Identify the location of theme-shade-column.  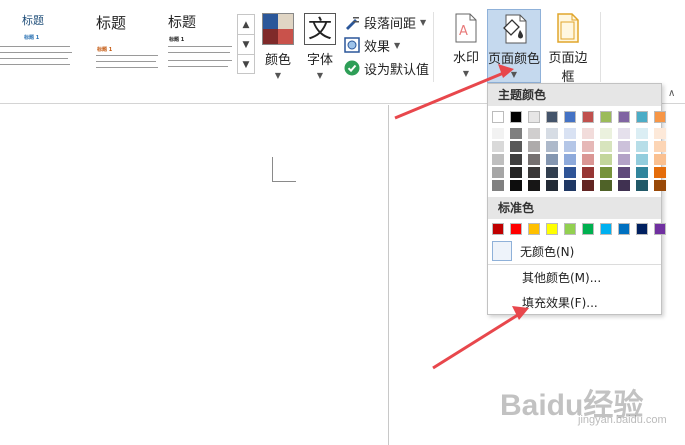
(534, 160).